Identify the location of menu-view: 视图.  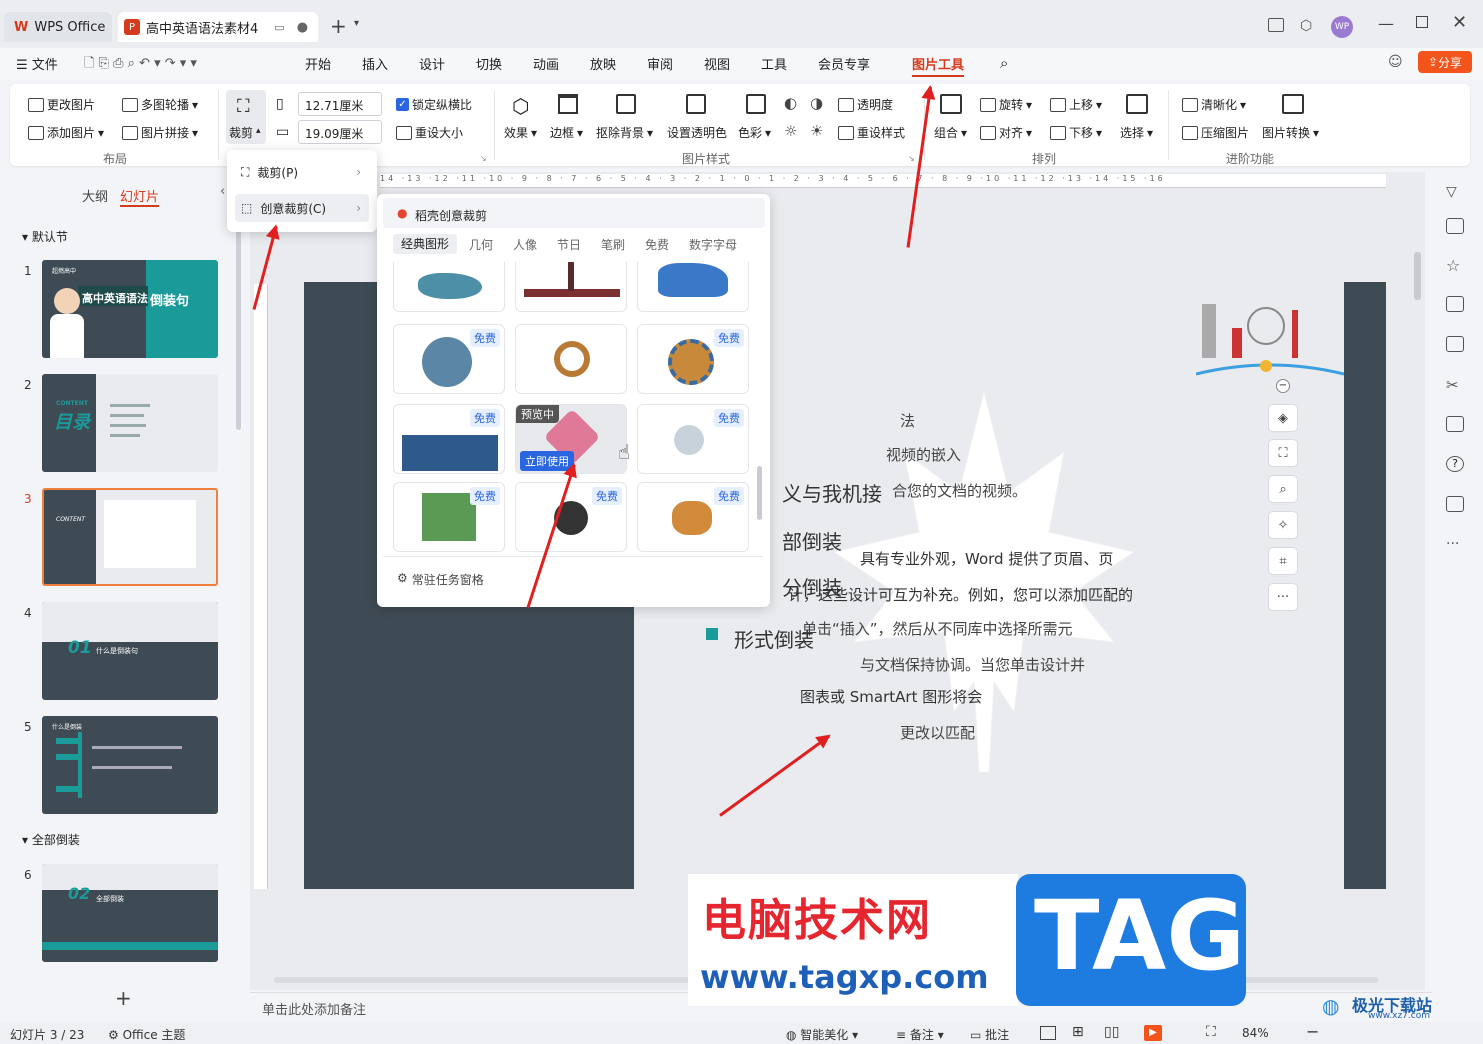
(717, 63).